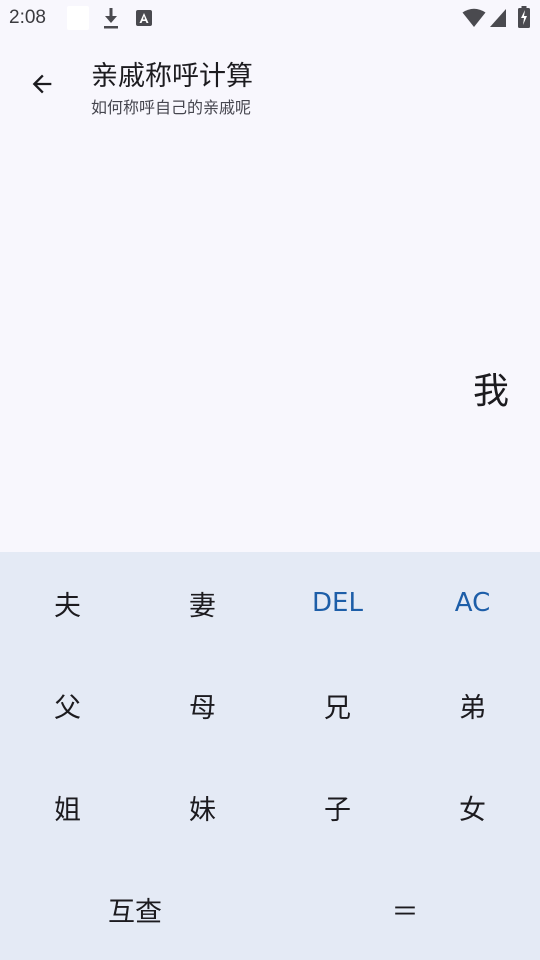 The width and height of the screenshot is (540, 960). I want to click on key-elder-brother: 兄, so click(337, 705).